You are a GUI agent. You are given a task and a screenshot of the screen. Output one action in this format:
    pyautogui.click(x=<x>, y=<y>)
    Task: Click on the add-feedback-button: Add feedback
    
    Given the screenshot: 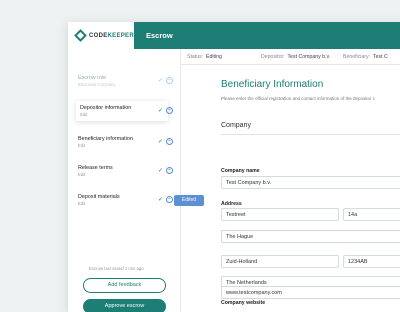 What is the action you would take?
    pyautogui.click(x=124, y=285)
    